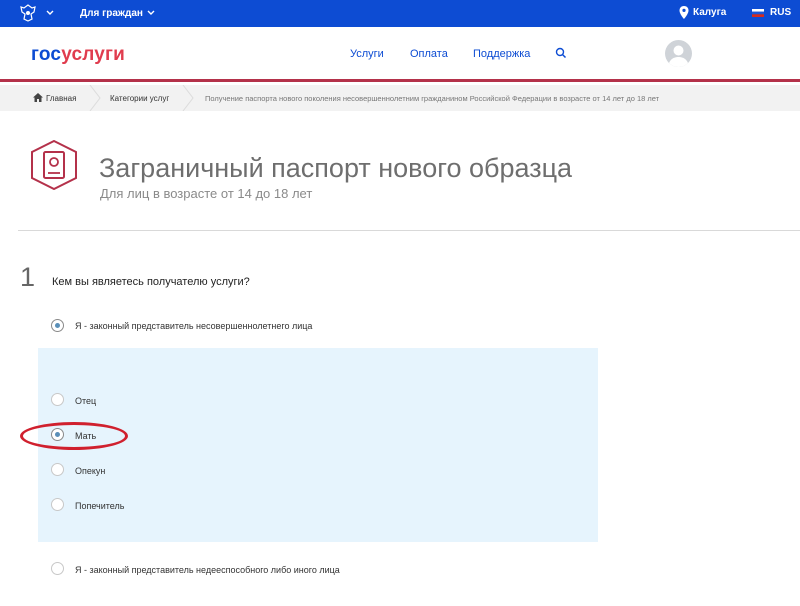 The height and width of the screenshot is (606, 800). Describe the element at coordinates (28, 13) in the screenshot. I see `coat-of-arms-icon` at that location.